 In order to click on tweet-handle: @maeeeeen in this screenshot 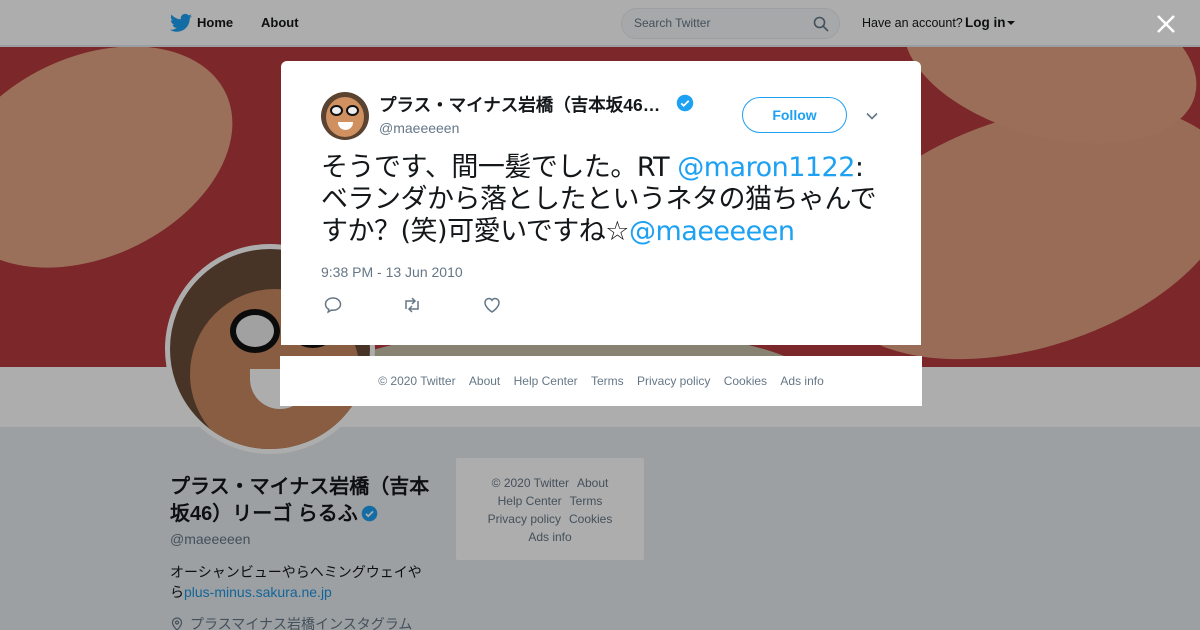, I will do `click(419, 128)`.